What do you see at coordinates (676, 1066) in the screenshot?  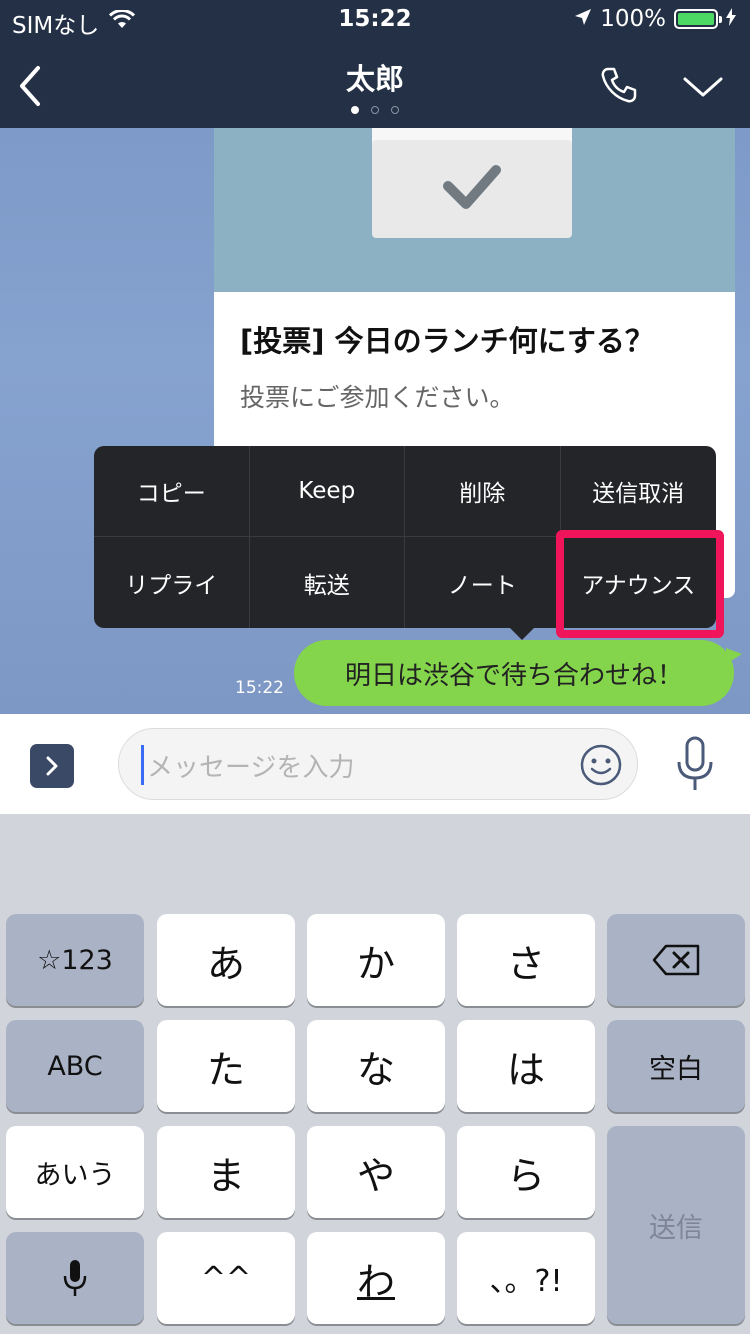 I see `key-space: 空白` at bounding box center [676, 1066].